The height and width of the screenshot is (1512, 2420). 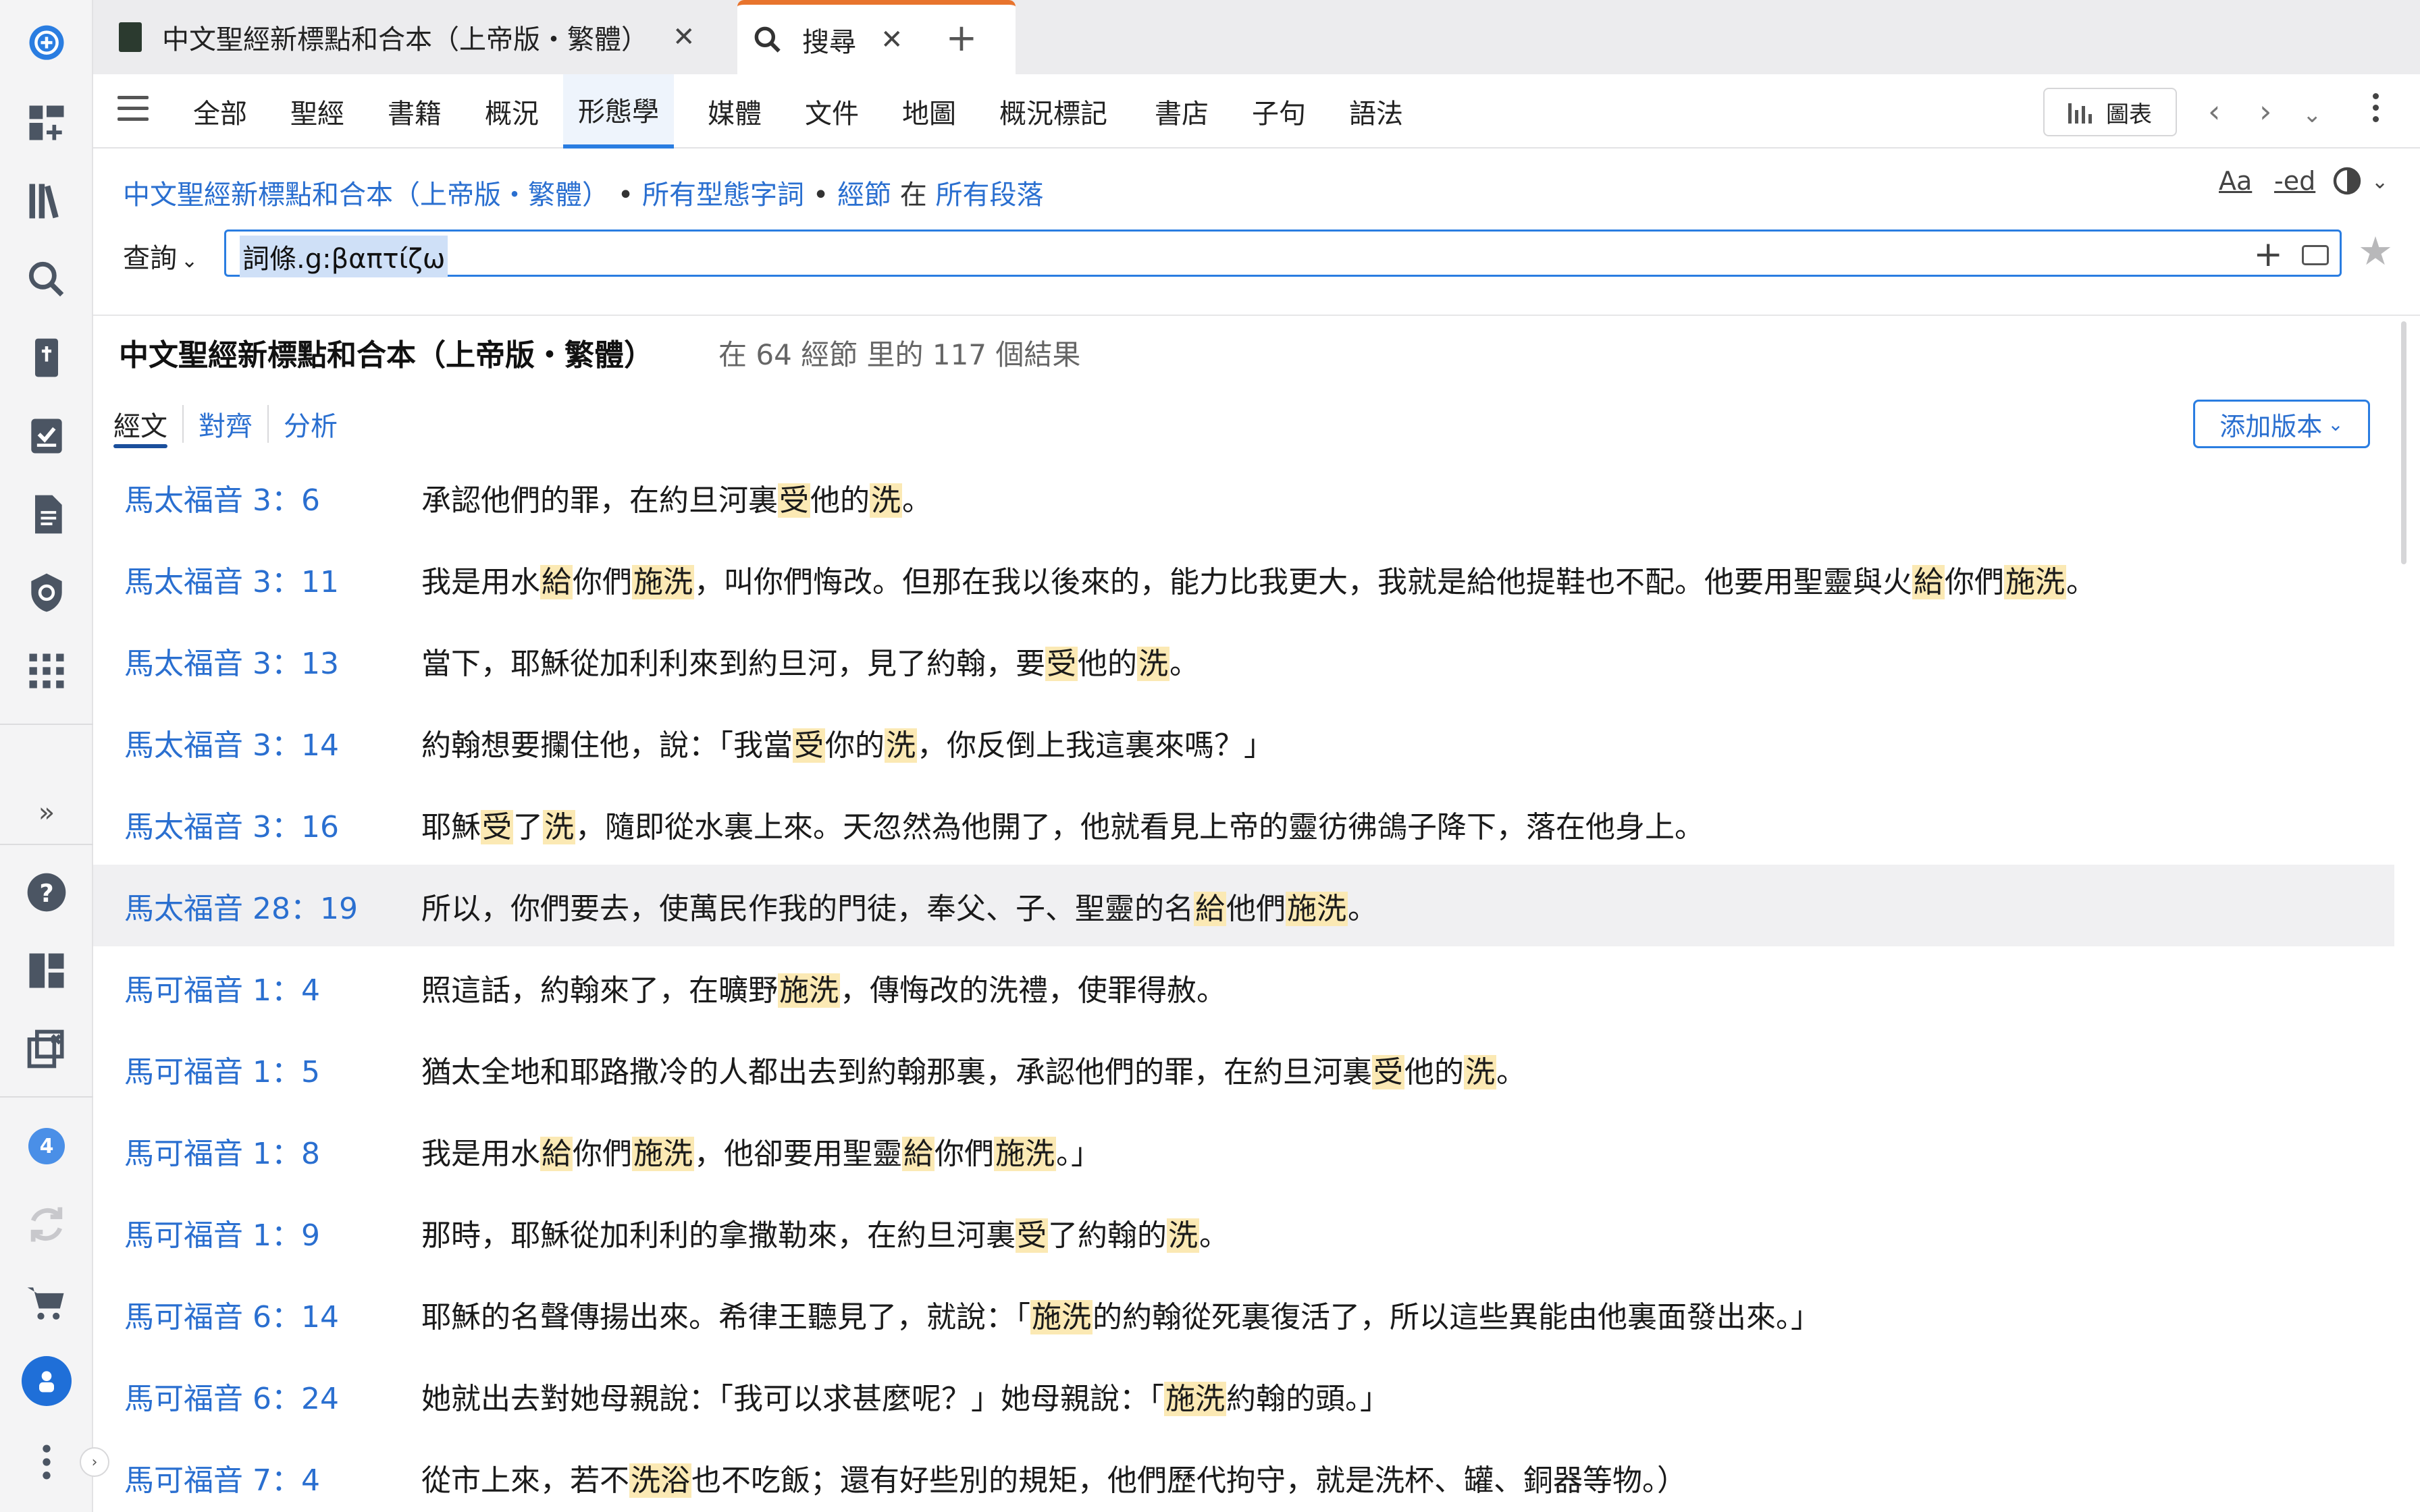 I want to click on document-icon, so click(x=47, y=514).